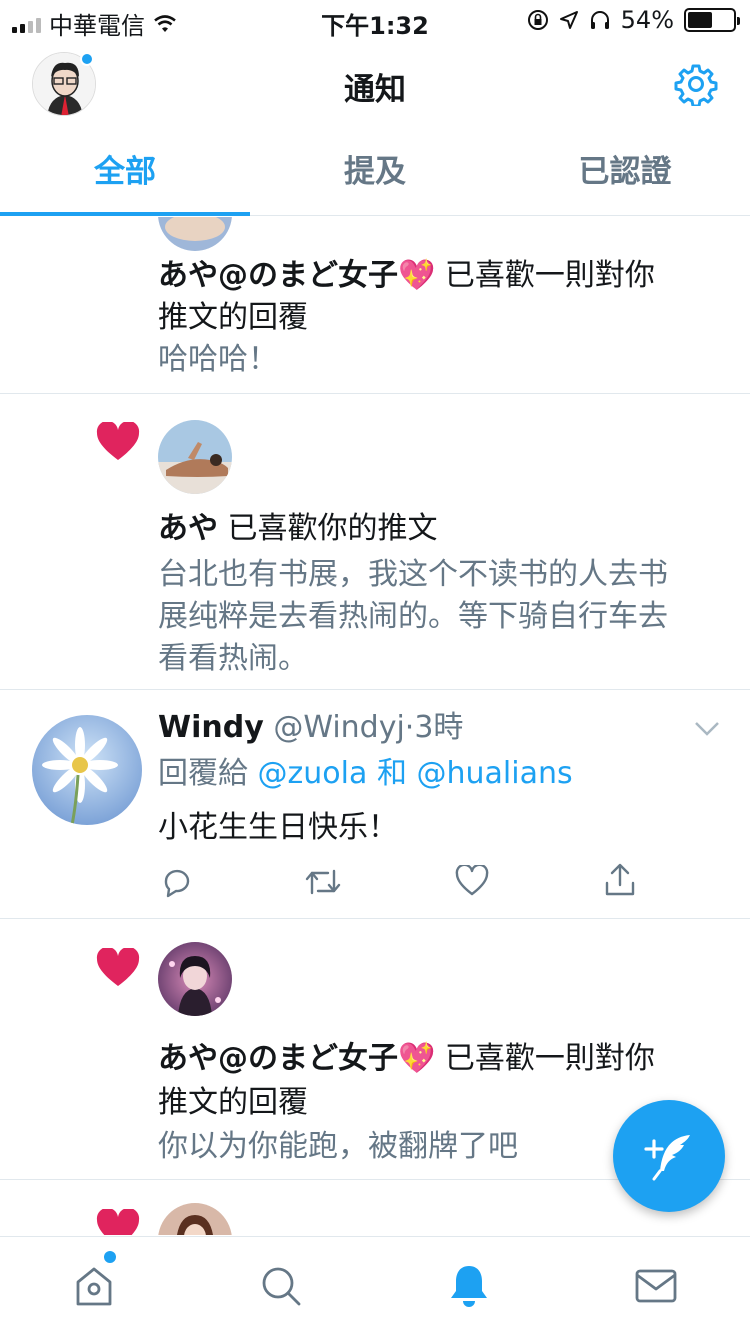 This screenshot has height=1334, width=750. I want to click on status-right: 54%, so click(633, 20).